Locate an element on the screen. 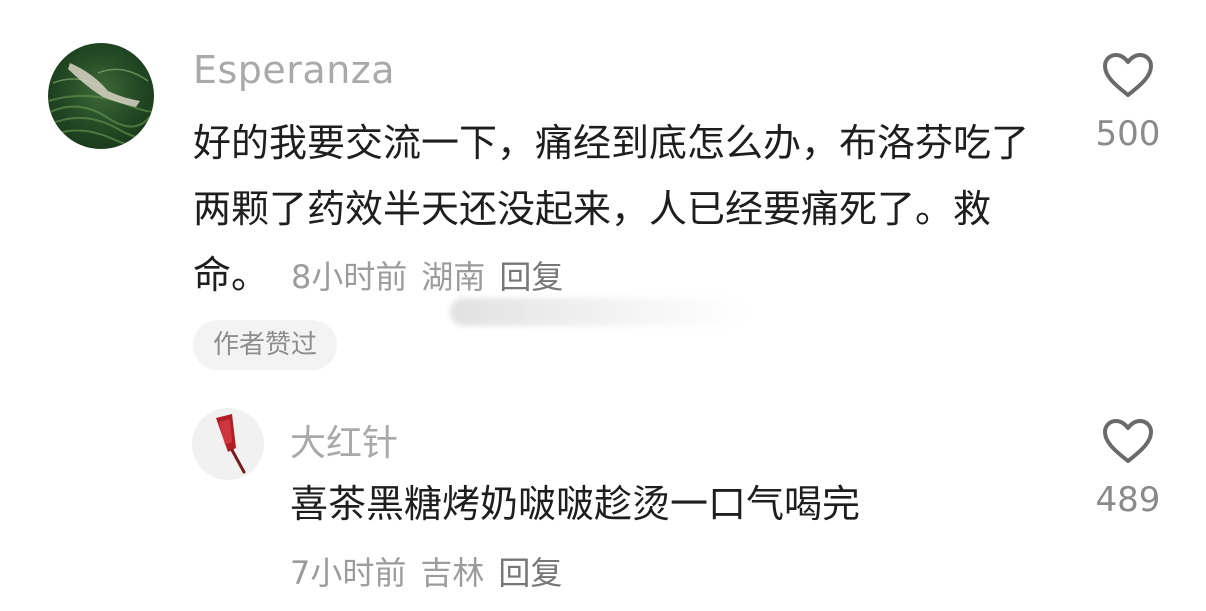 The width and height of the screenshot is (1206, 611). like-count: 500 is located at coordinates (1128, 134).